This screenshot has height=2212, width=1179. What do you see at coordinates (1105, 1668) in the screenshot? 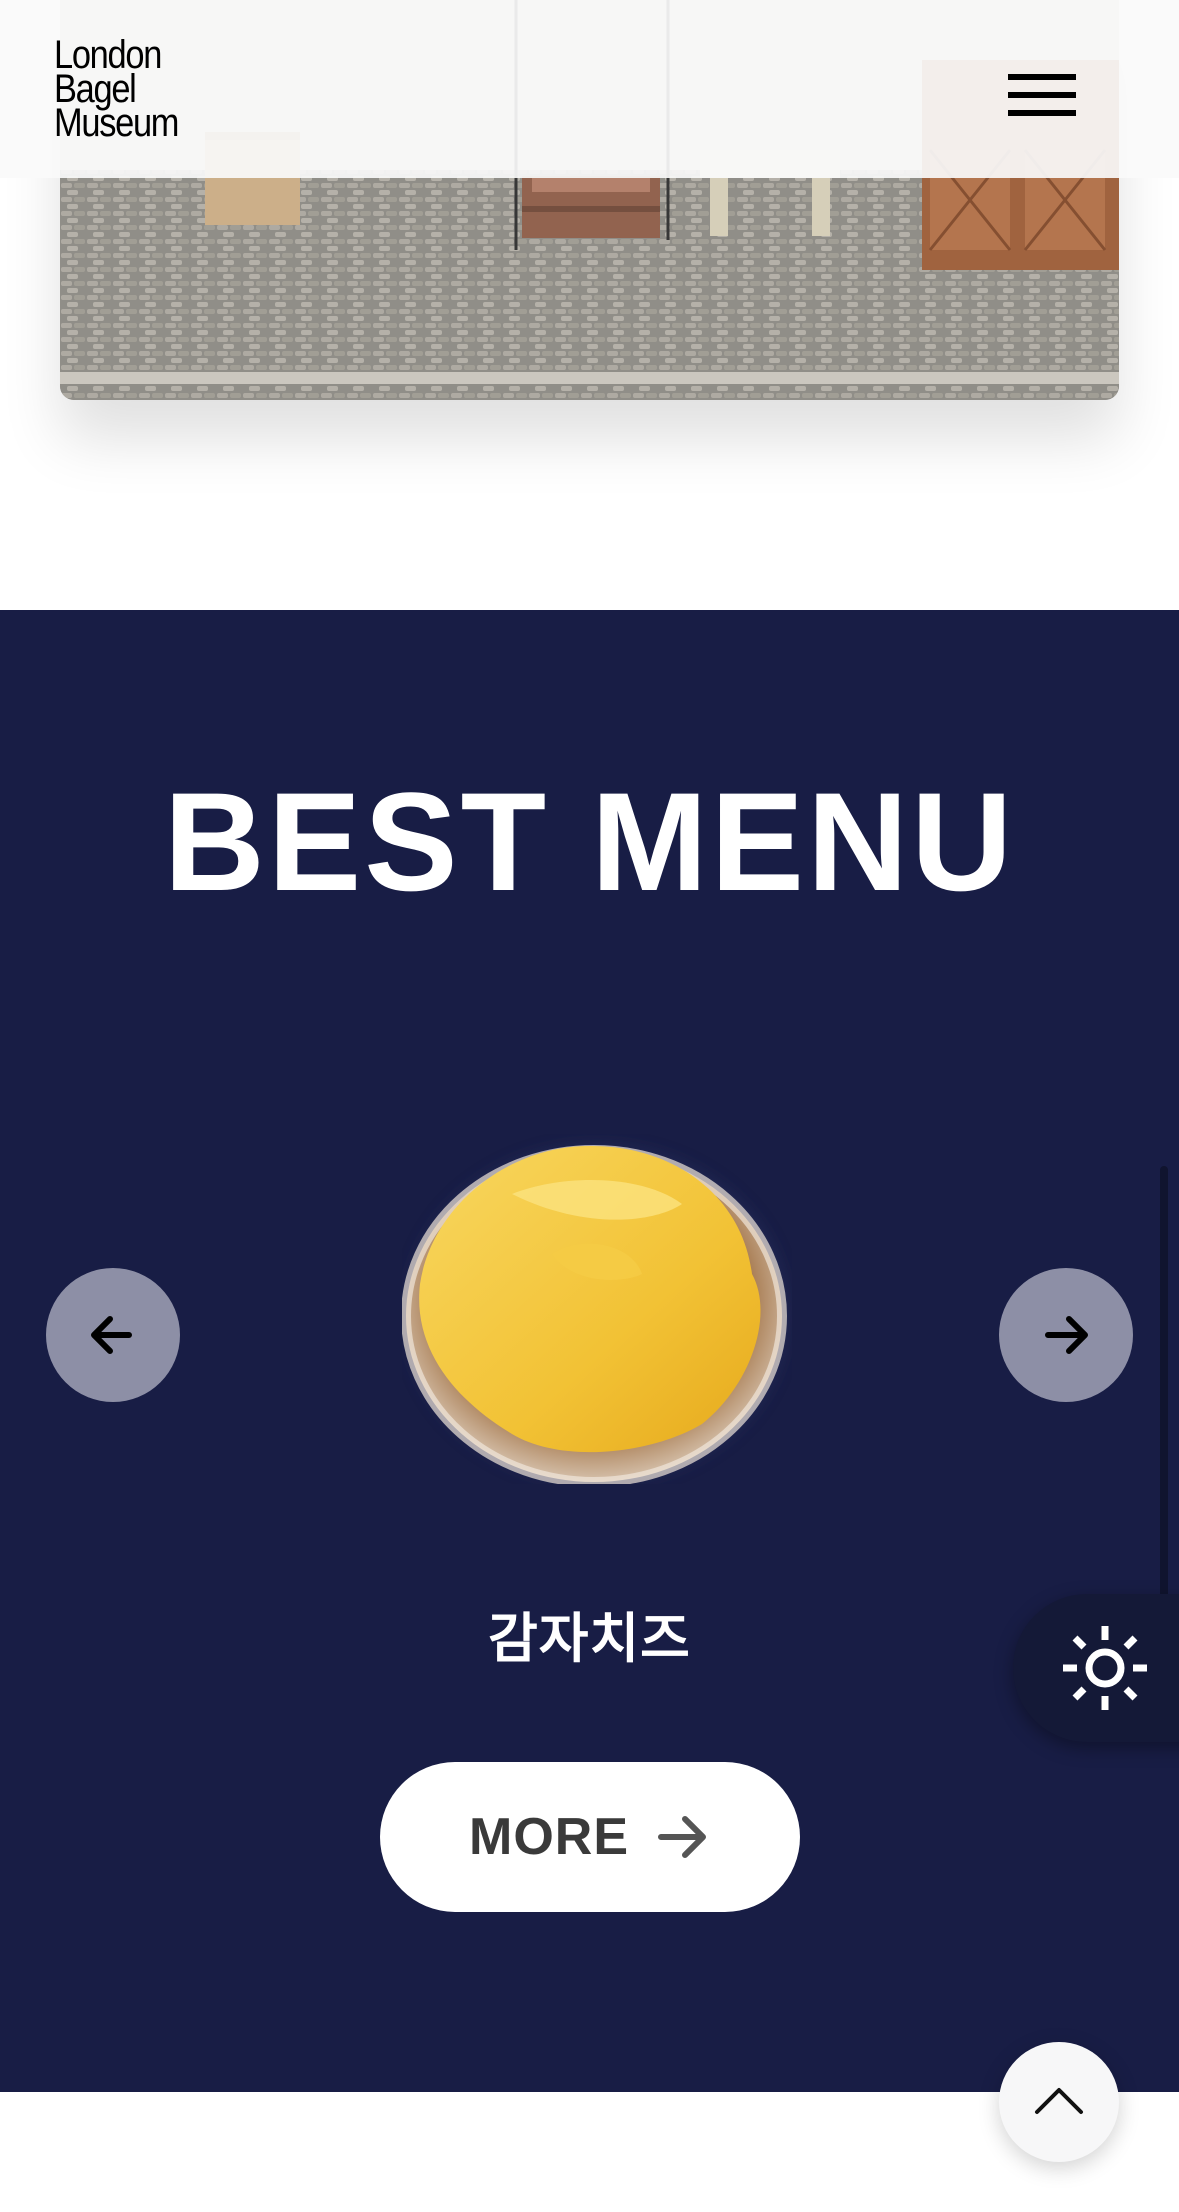
I see `sun-icon` at bounding box center [1105, 1668].